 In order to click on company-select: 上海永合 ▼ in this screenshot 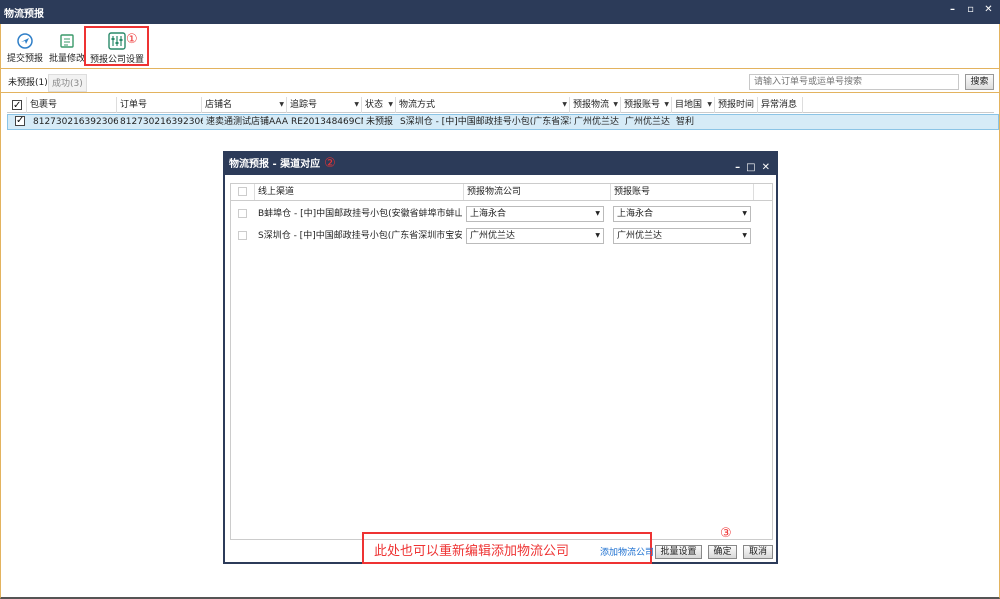, I will do `click(535, 214)`.